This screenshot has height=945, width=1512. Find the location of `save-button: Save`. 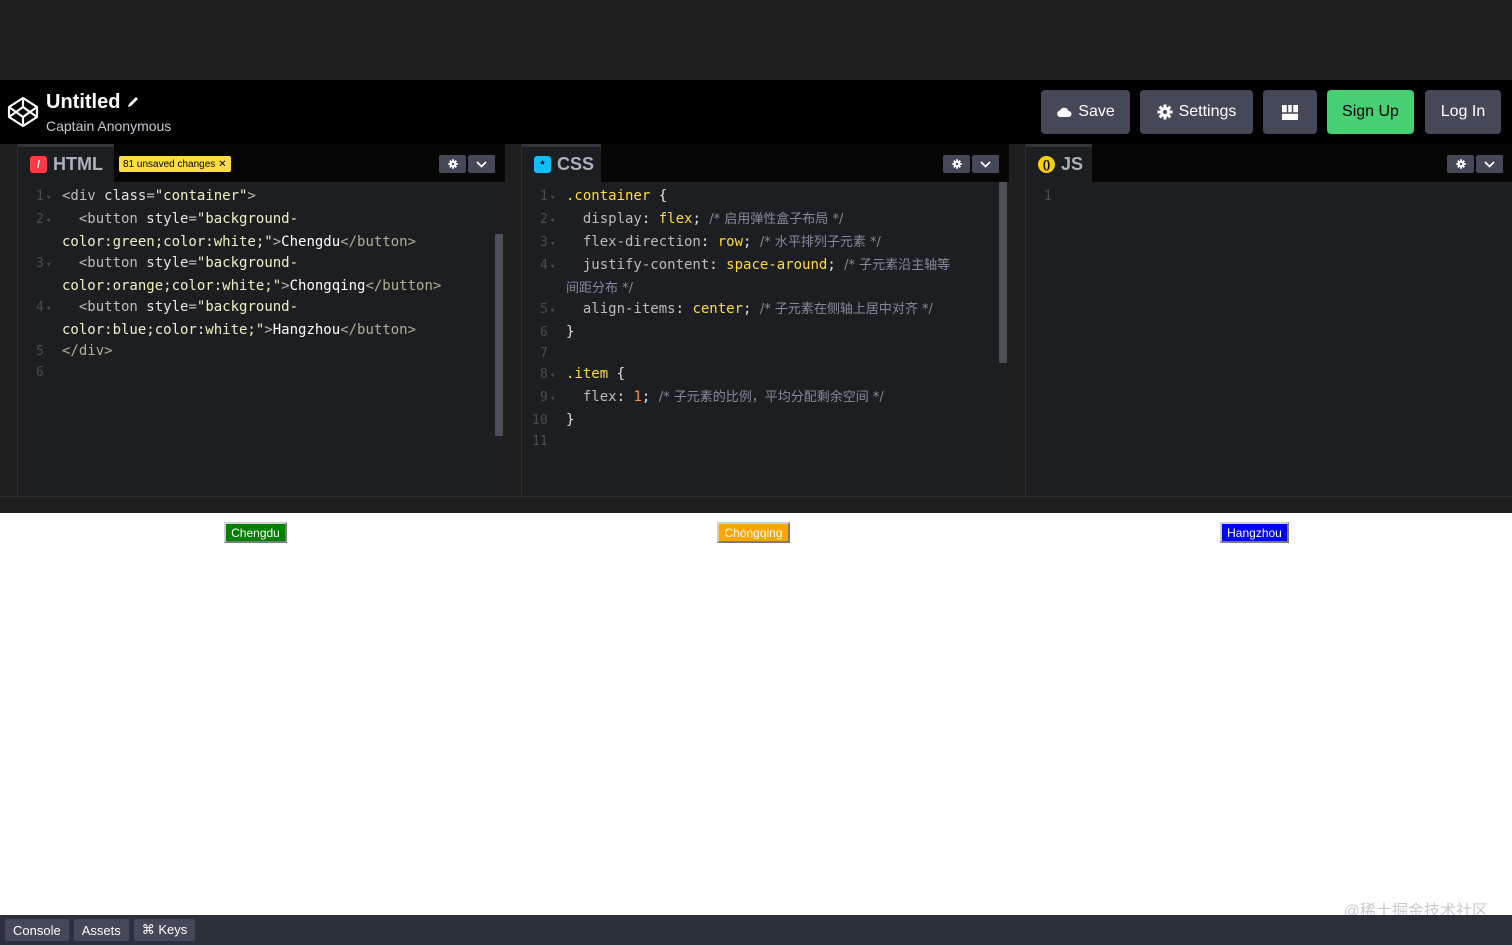

save-button: Save is located at coordinates (1085, 112).